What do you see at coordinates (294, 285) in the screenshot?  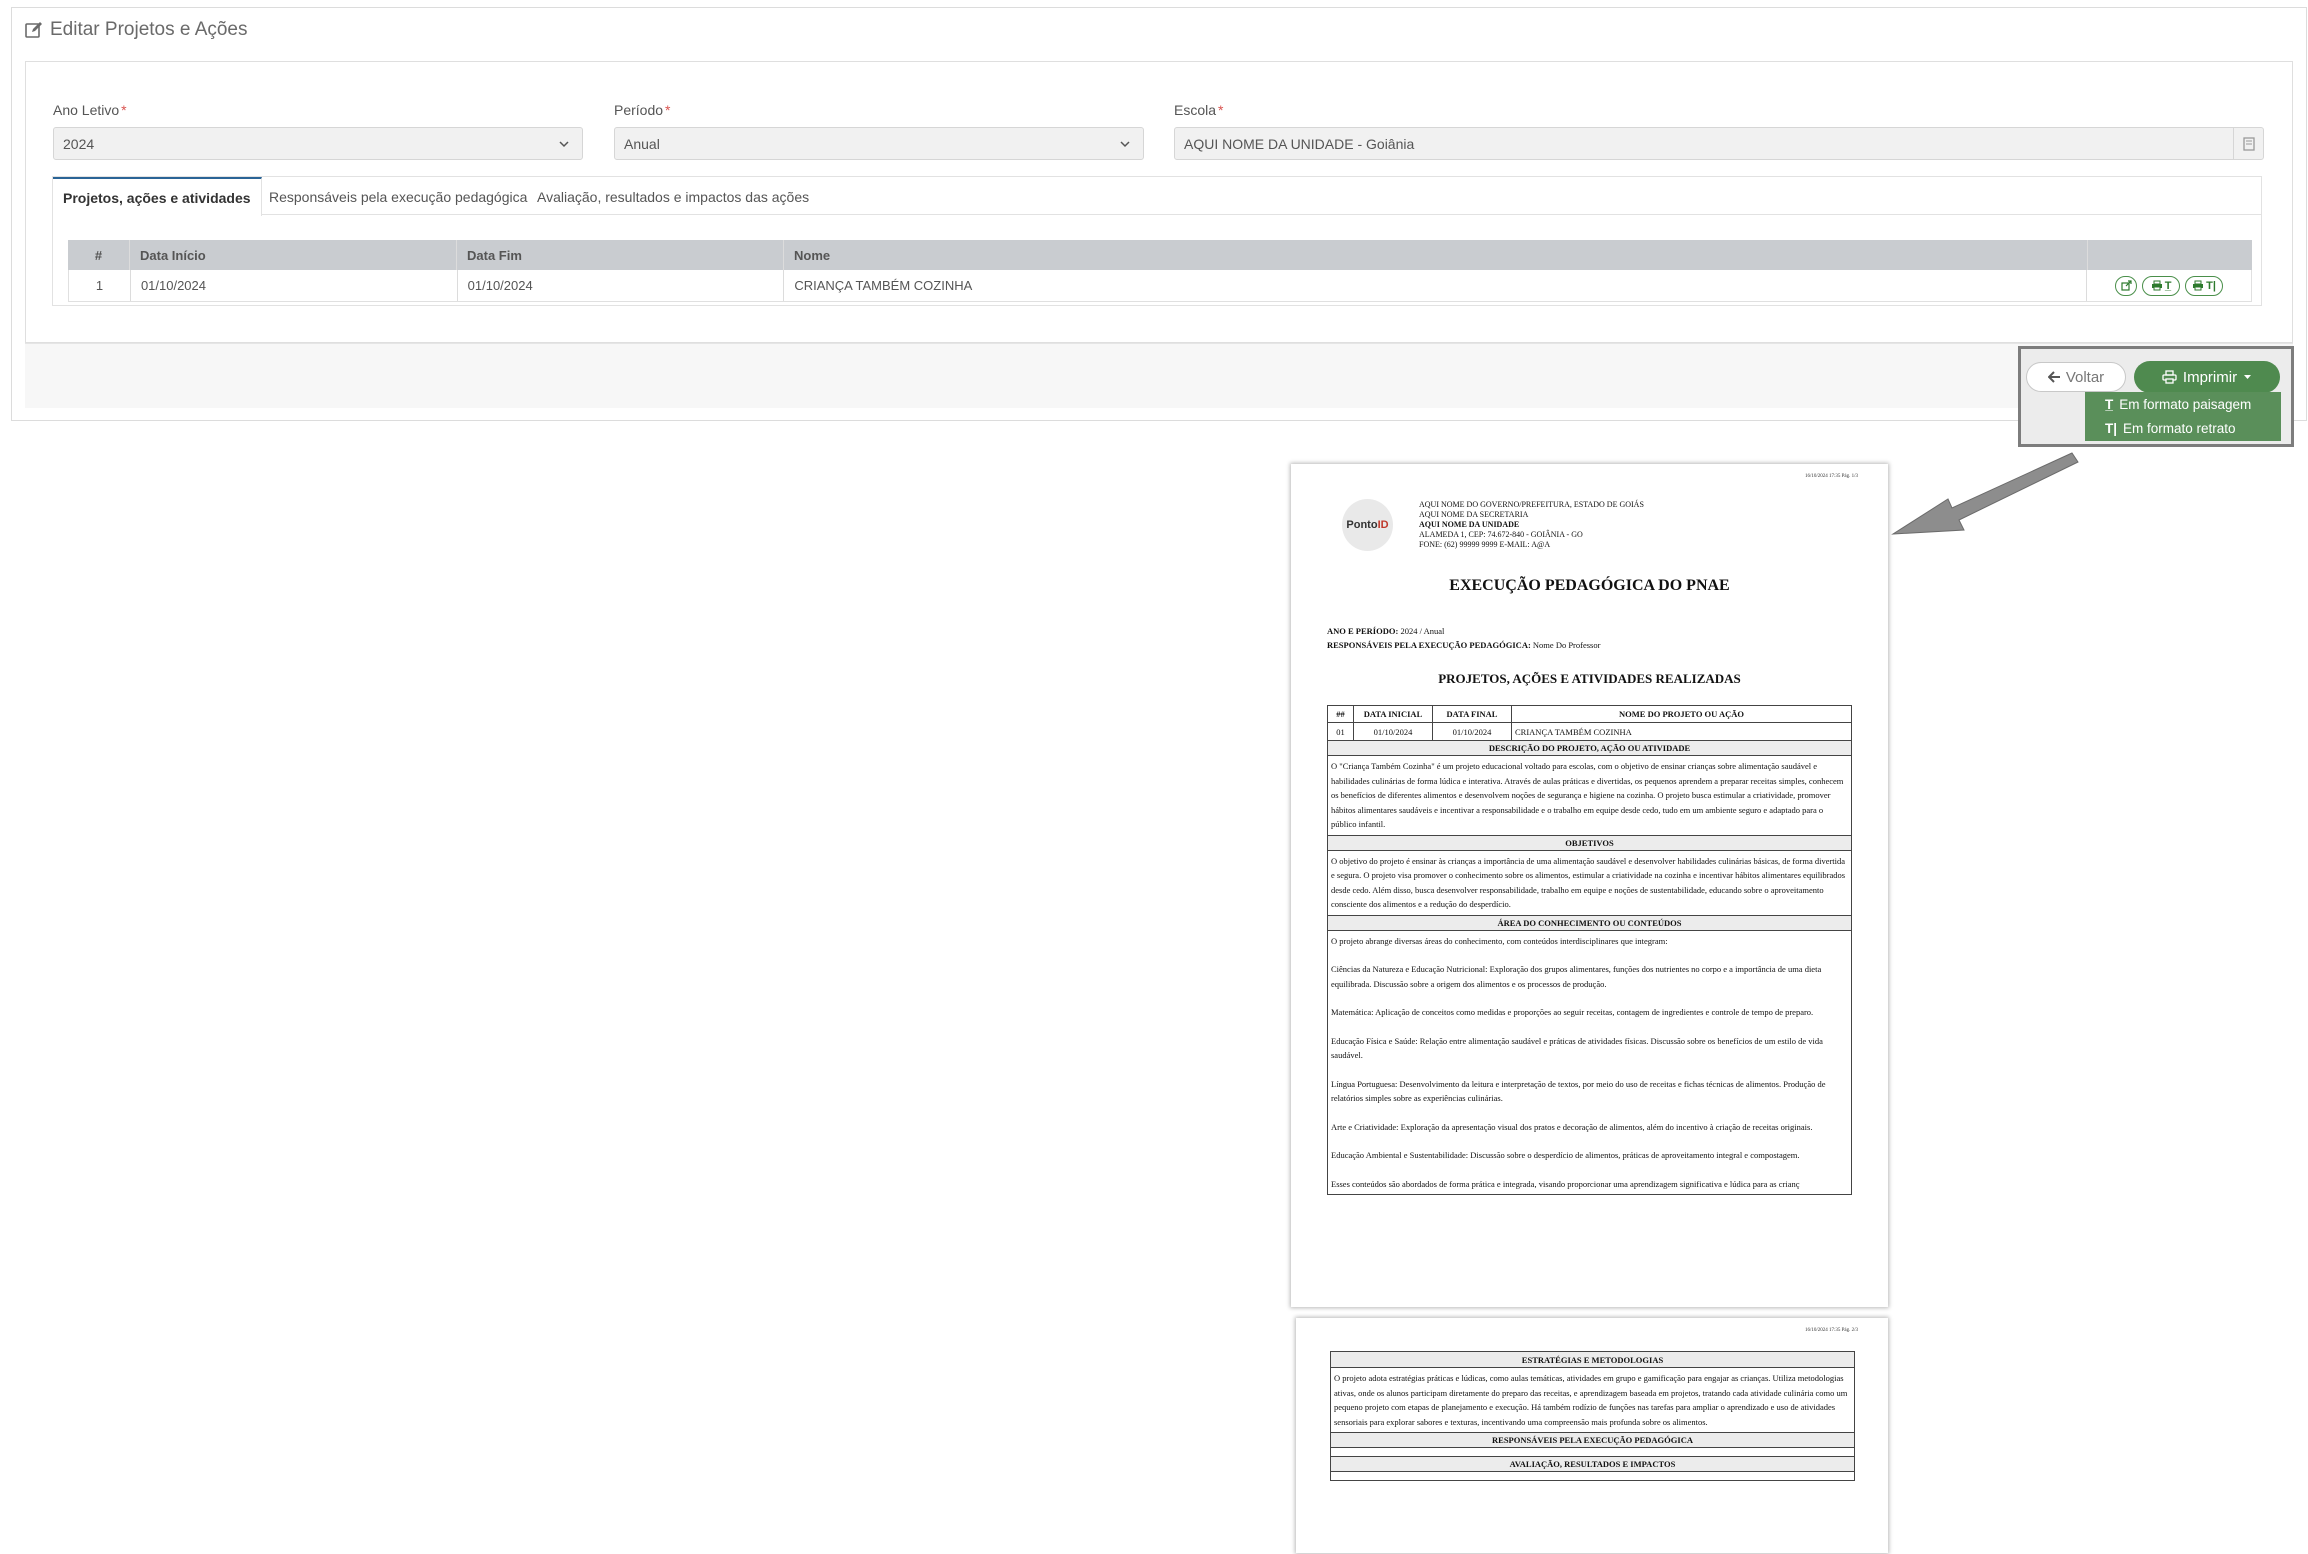 I see `row-data-inicio: 01/10/2024` at bounding box center [294, 285].